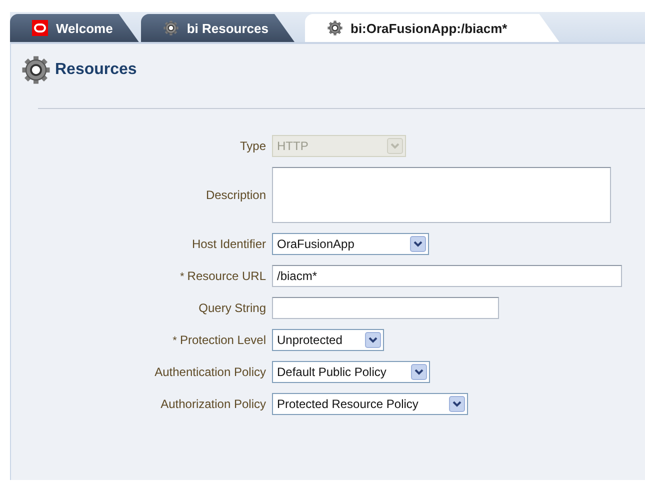 Image resolution: width=645 pixels, height=489 pixels. What do you see at coordinates (229, 244) in the screenshot?
I see `field-label: Host Identifier` at bounding box center [229, 244].